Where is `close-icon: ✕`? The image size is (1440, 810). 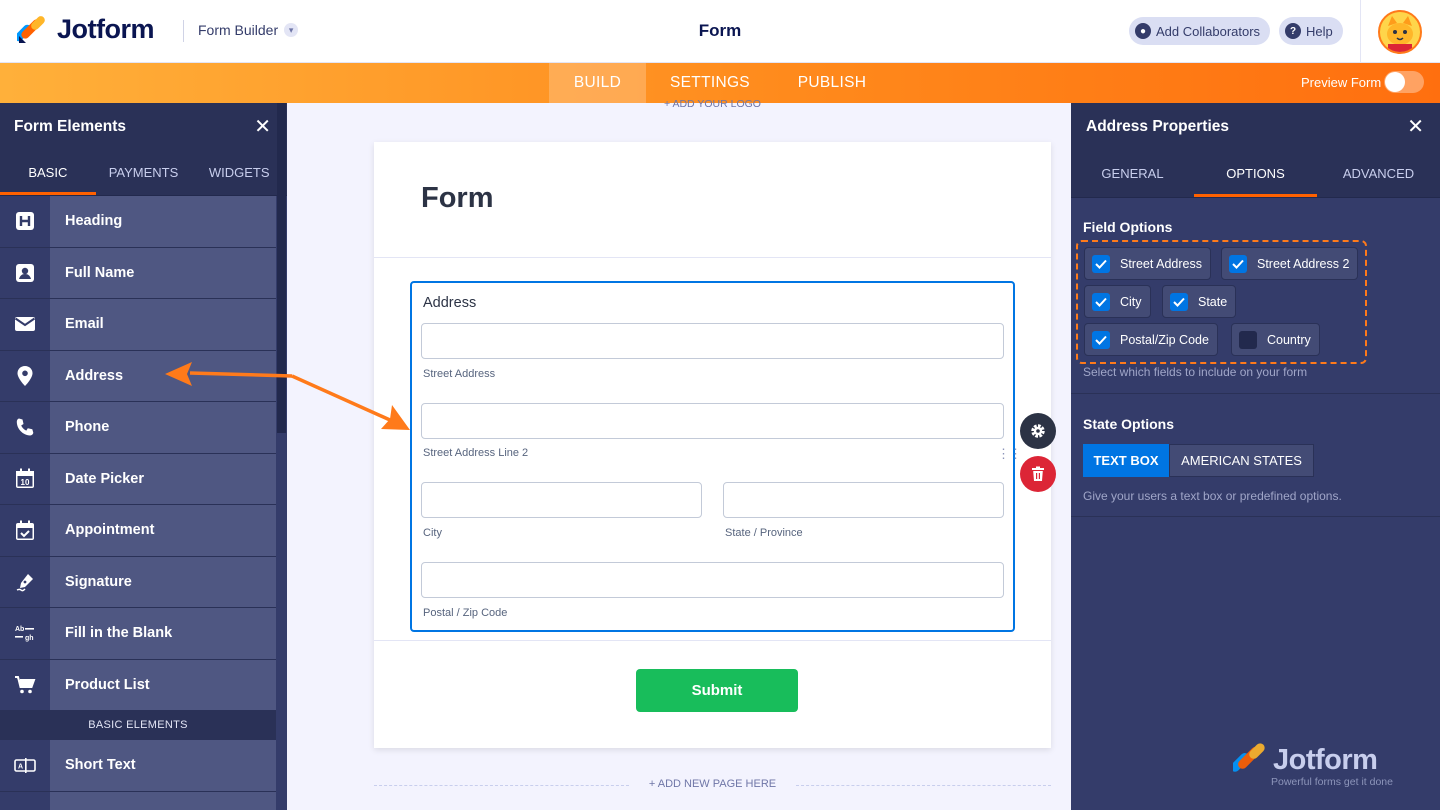 close-icon: ✕ is located at coordinates (1415, 127).